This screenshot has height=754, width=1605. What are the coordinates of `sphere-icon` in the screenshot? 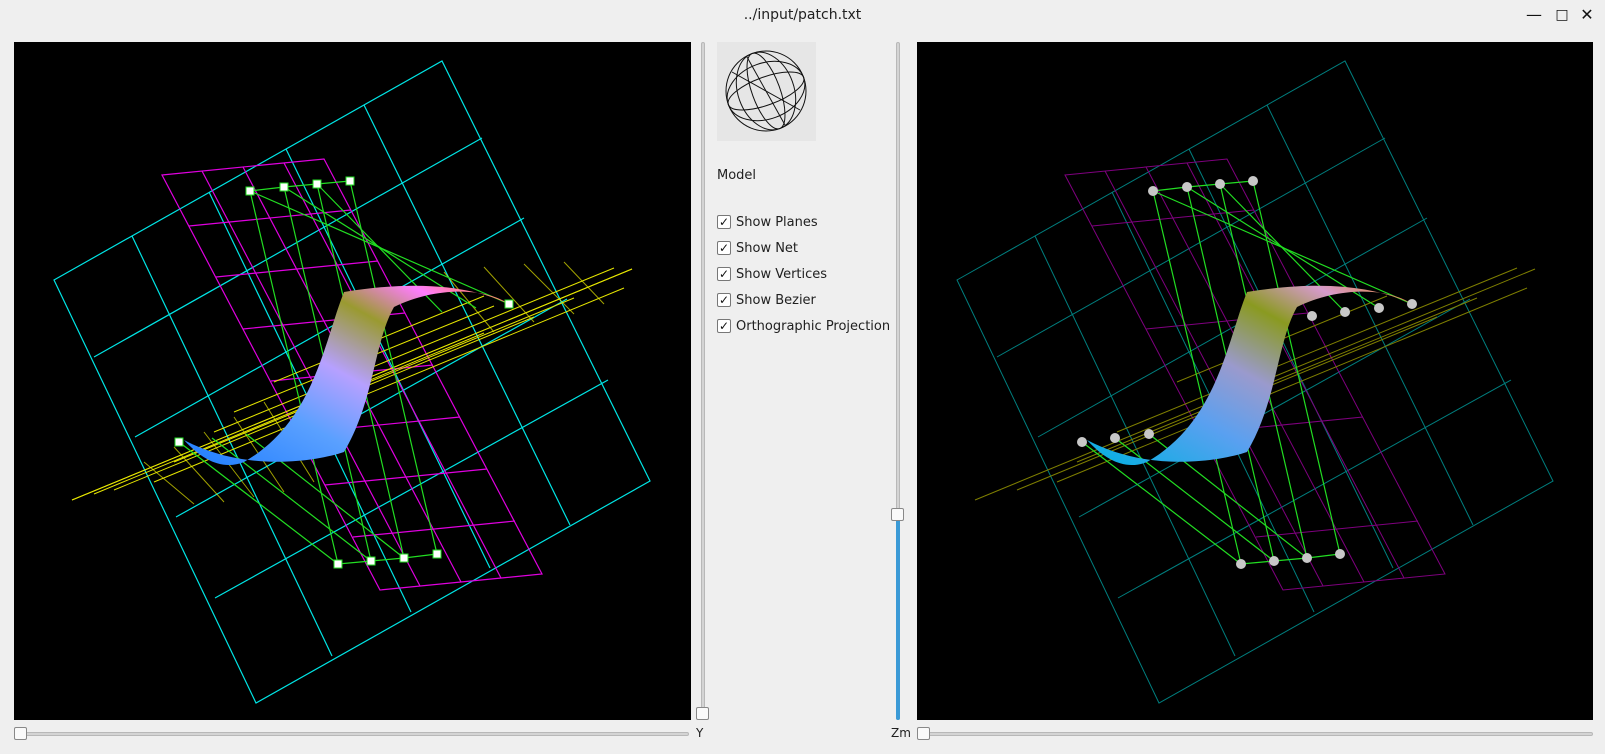 It's located at (766, 91).